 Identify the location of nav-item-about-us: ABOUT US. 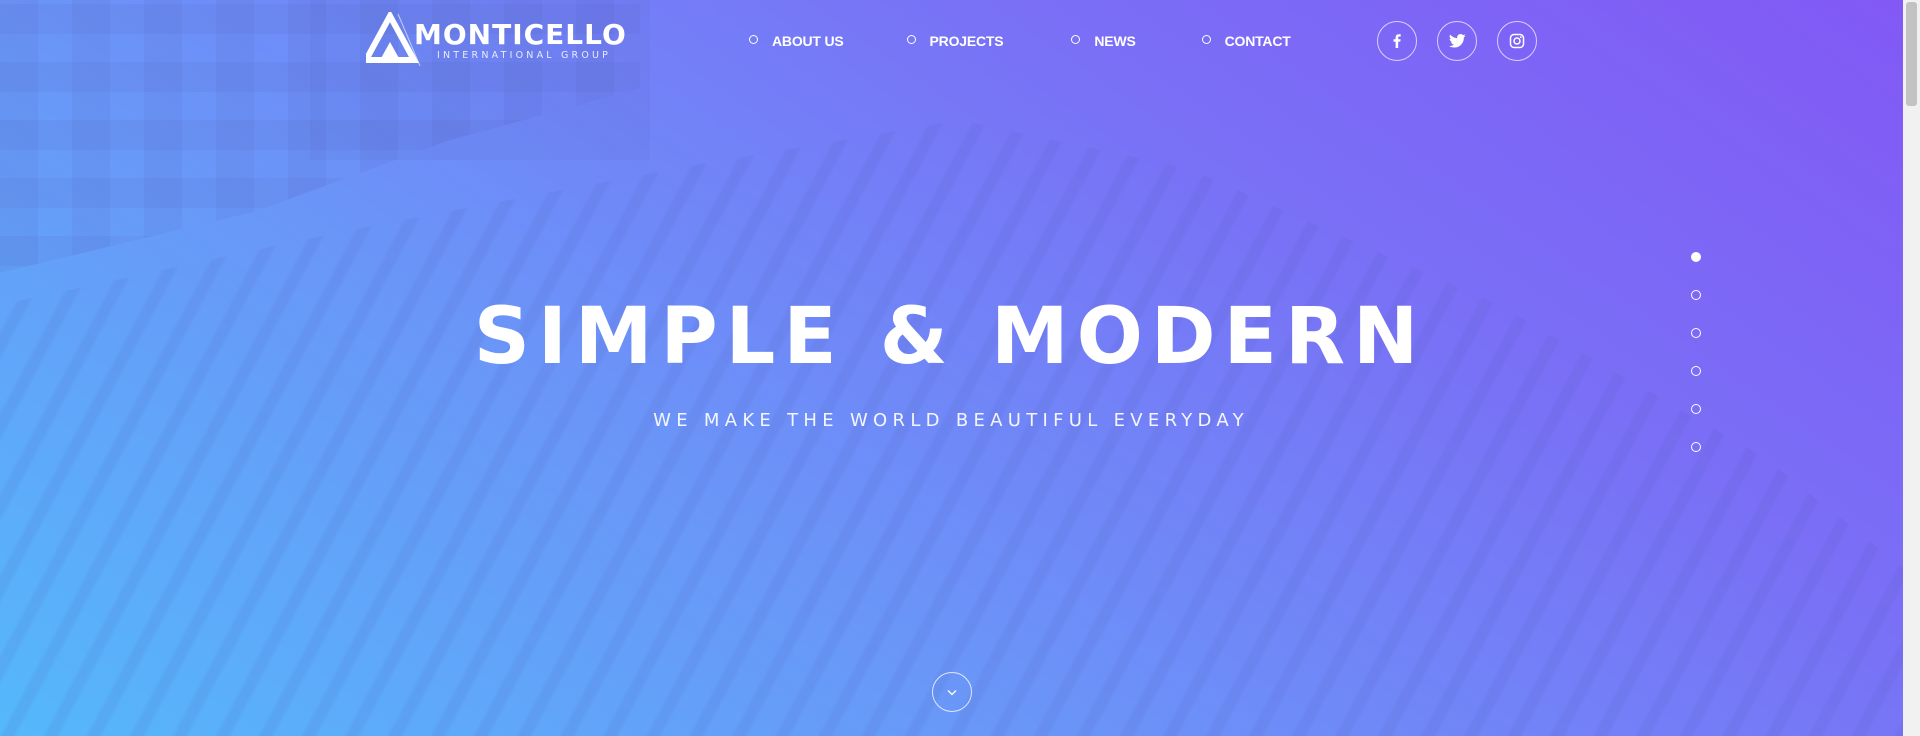
(796, 41).